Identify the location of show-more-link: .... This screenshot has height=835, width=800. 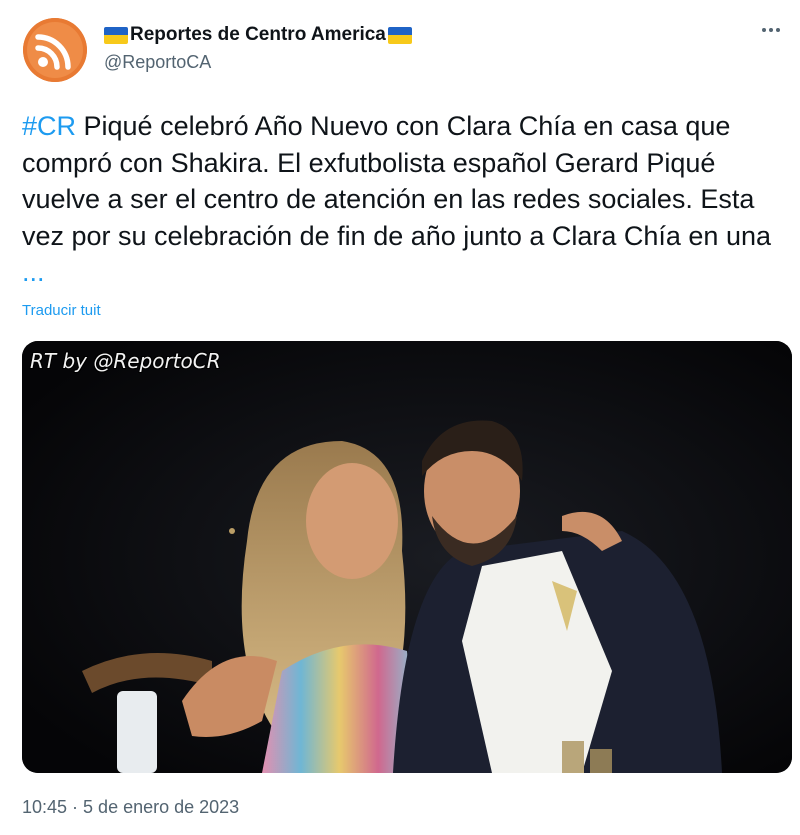
(33, 272).